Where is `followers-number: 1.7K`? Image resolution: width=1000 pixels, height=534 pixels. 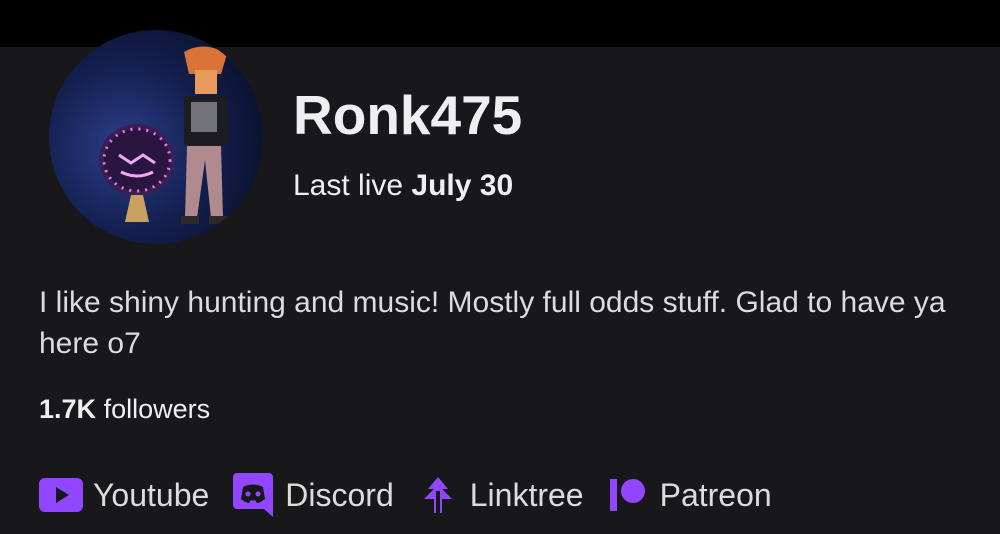 followers-number: 1.7K is located at coordinates (68, 409).